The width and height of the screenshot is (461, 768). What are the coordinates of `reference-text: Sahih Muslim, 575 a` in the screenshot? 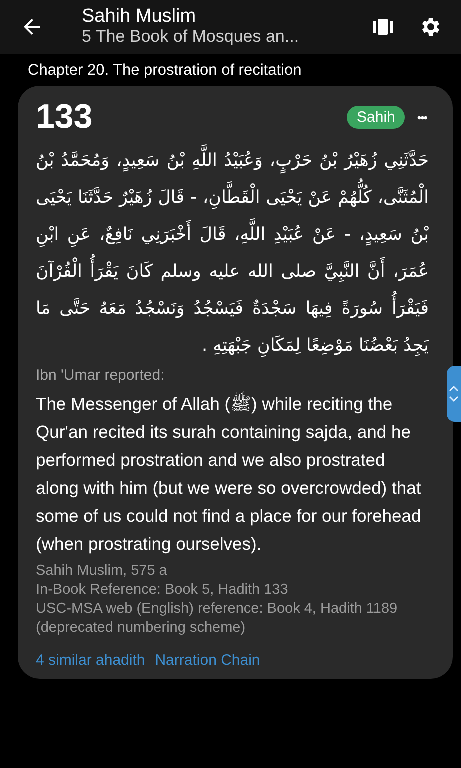 It's located at (102, 571).